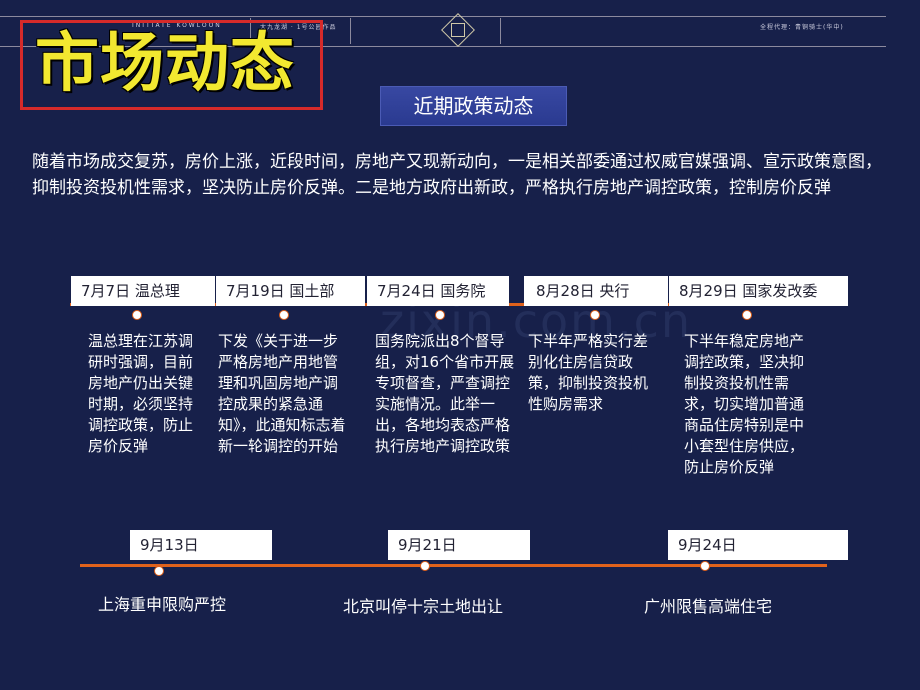 This screenshot has width=920, height=690. What do you see at coordinates (459, 545) in the screenshot?
I see `timeline-date-label: 9月21日` at bounding box center [459, 545].